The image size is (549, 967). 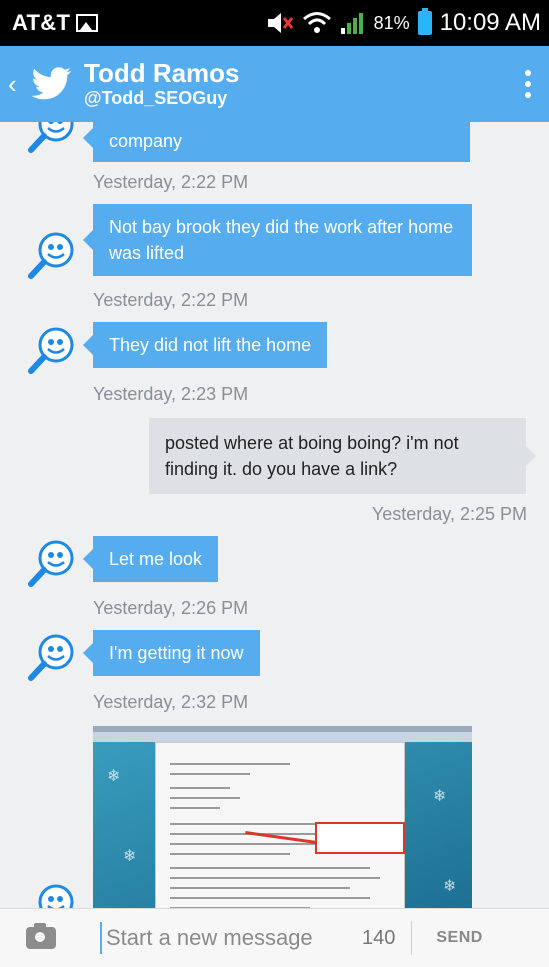 I want to click on twitter-bird-icon, so click(x=52, y=84).